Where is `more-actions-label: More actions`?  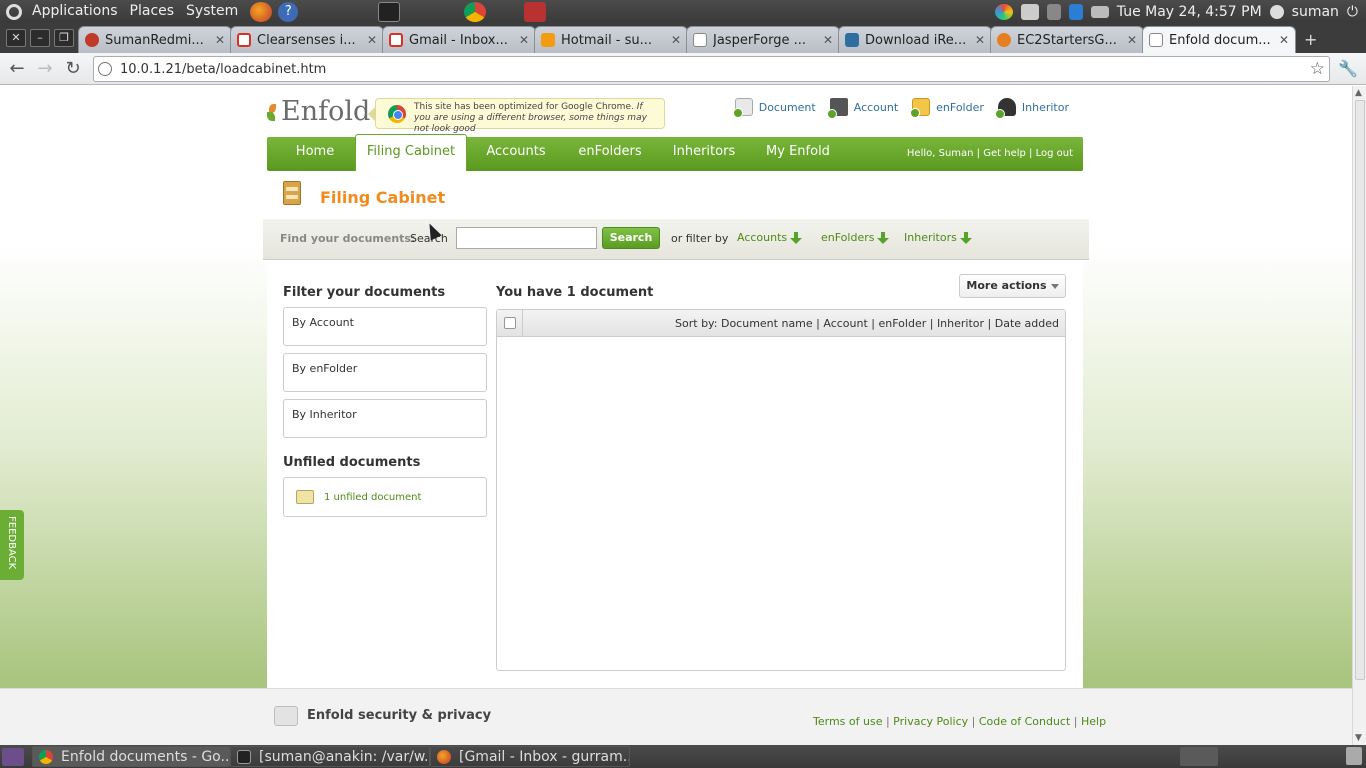 more-actions-label: More actions is located at coordinates (1006, 285).